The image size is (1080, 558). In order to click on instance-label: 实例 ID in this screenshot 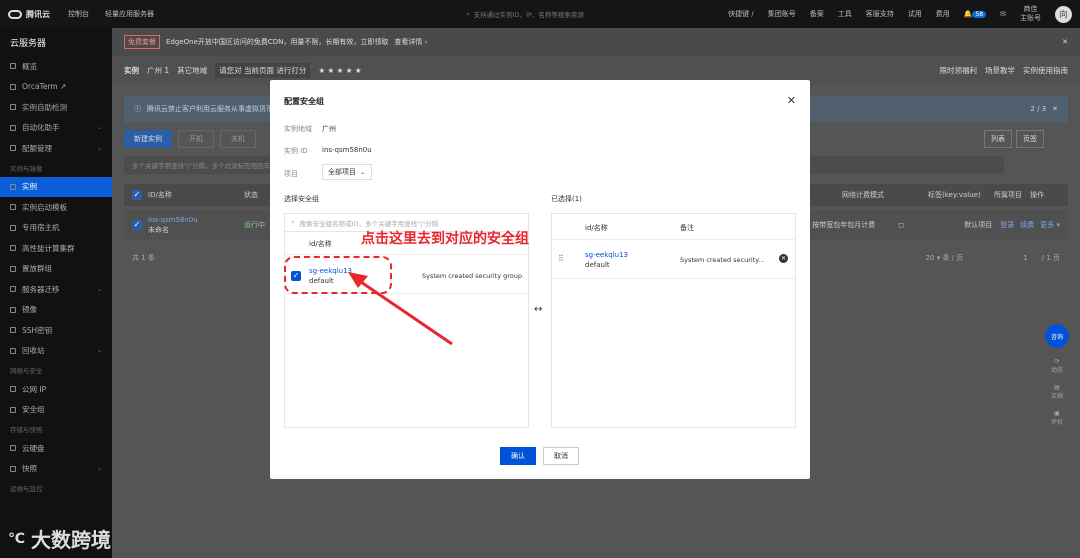, I will do `click(296, 151)`.